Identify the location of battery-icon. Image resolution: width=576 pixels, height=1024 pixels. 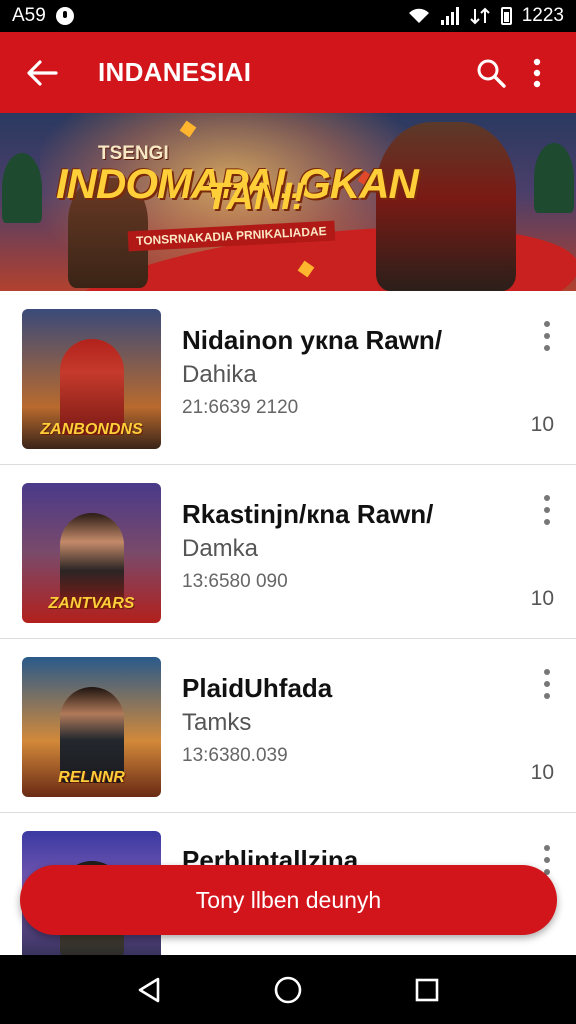
(506, 16).